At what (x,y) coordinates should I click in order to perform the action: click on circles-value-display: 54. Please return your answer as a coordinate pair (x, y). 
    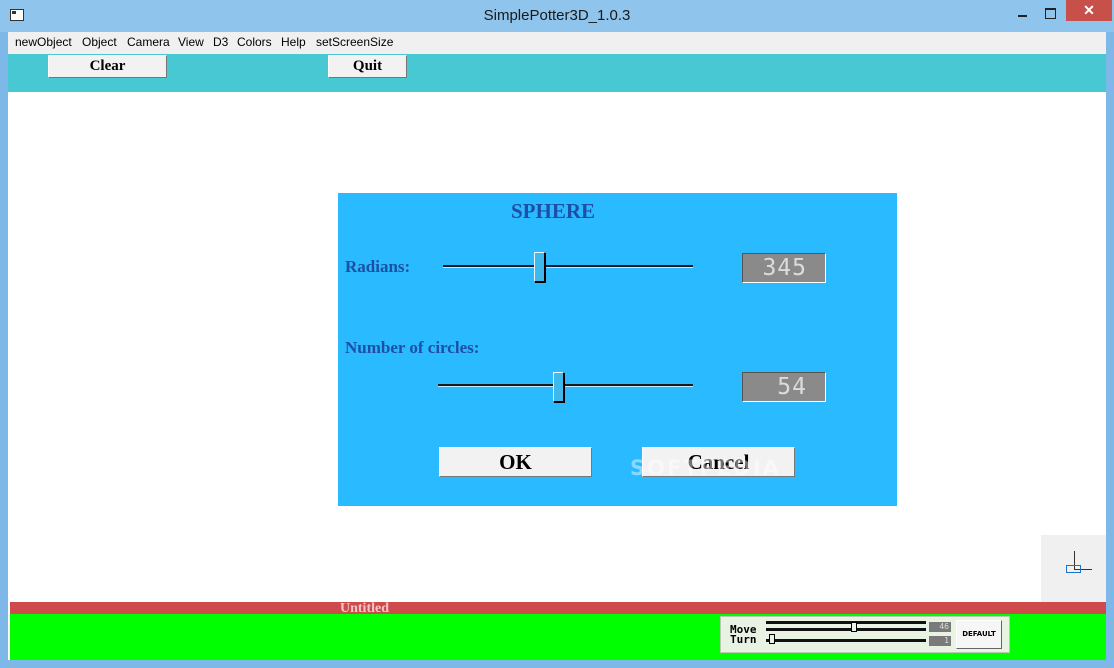
    Looking at the image, I should click on (784, 387).